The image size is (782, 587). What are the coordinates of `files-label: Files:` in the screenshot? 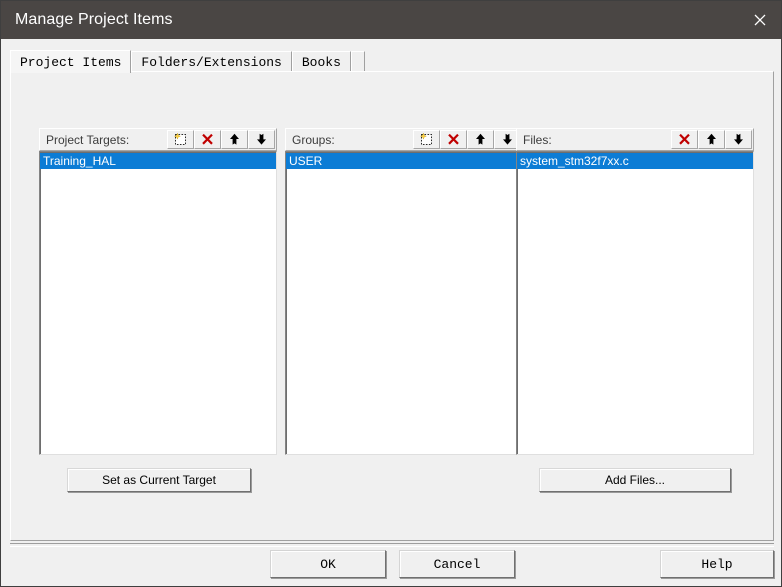 It's located at (537, 139).